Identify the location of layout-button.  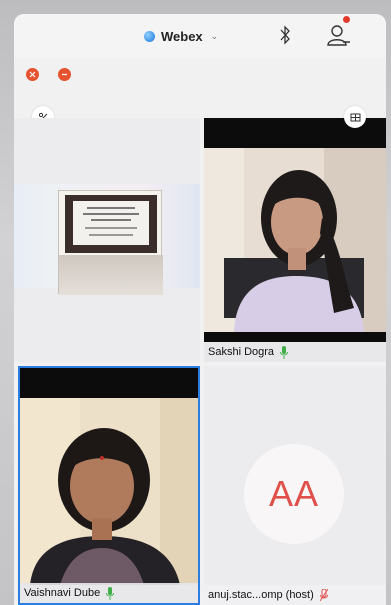
(355, 117).